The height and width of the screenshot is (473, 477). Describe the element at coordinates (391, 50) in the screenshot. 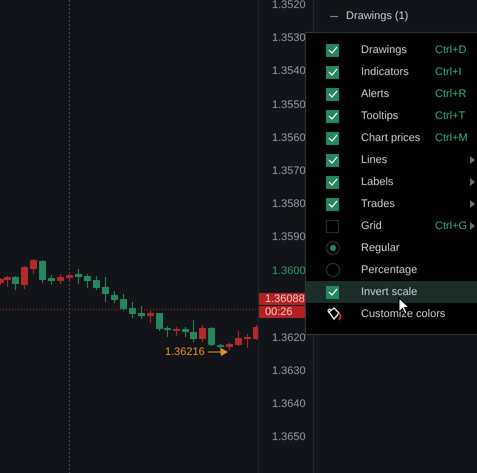

I see `menu-item: Drawings Ctrl+D` at that location.